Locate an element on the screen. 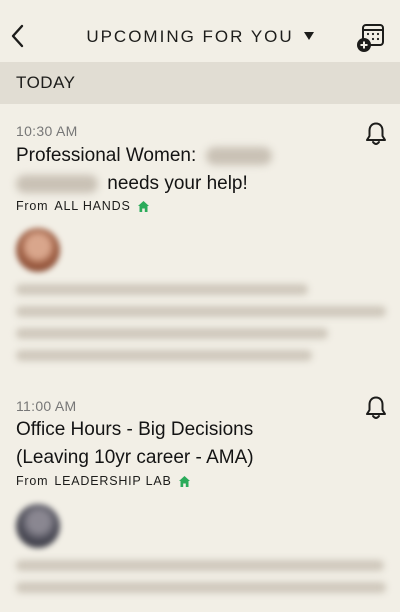 Image resolution: width=400 pixels, height=612 pixels. event-title-prefix: Professional Women: is located at coordinates (106, 155).